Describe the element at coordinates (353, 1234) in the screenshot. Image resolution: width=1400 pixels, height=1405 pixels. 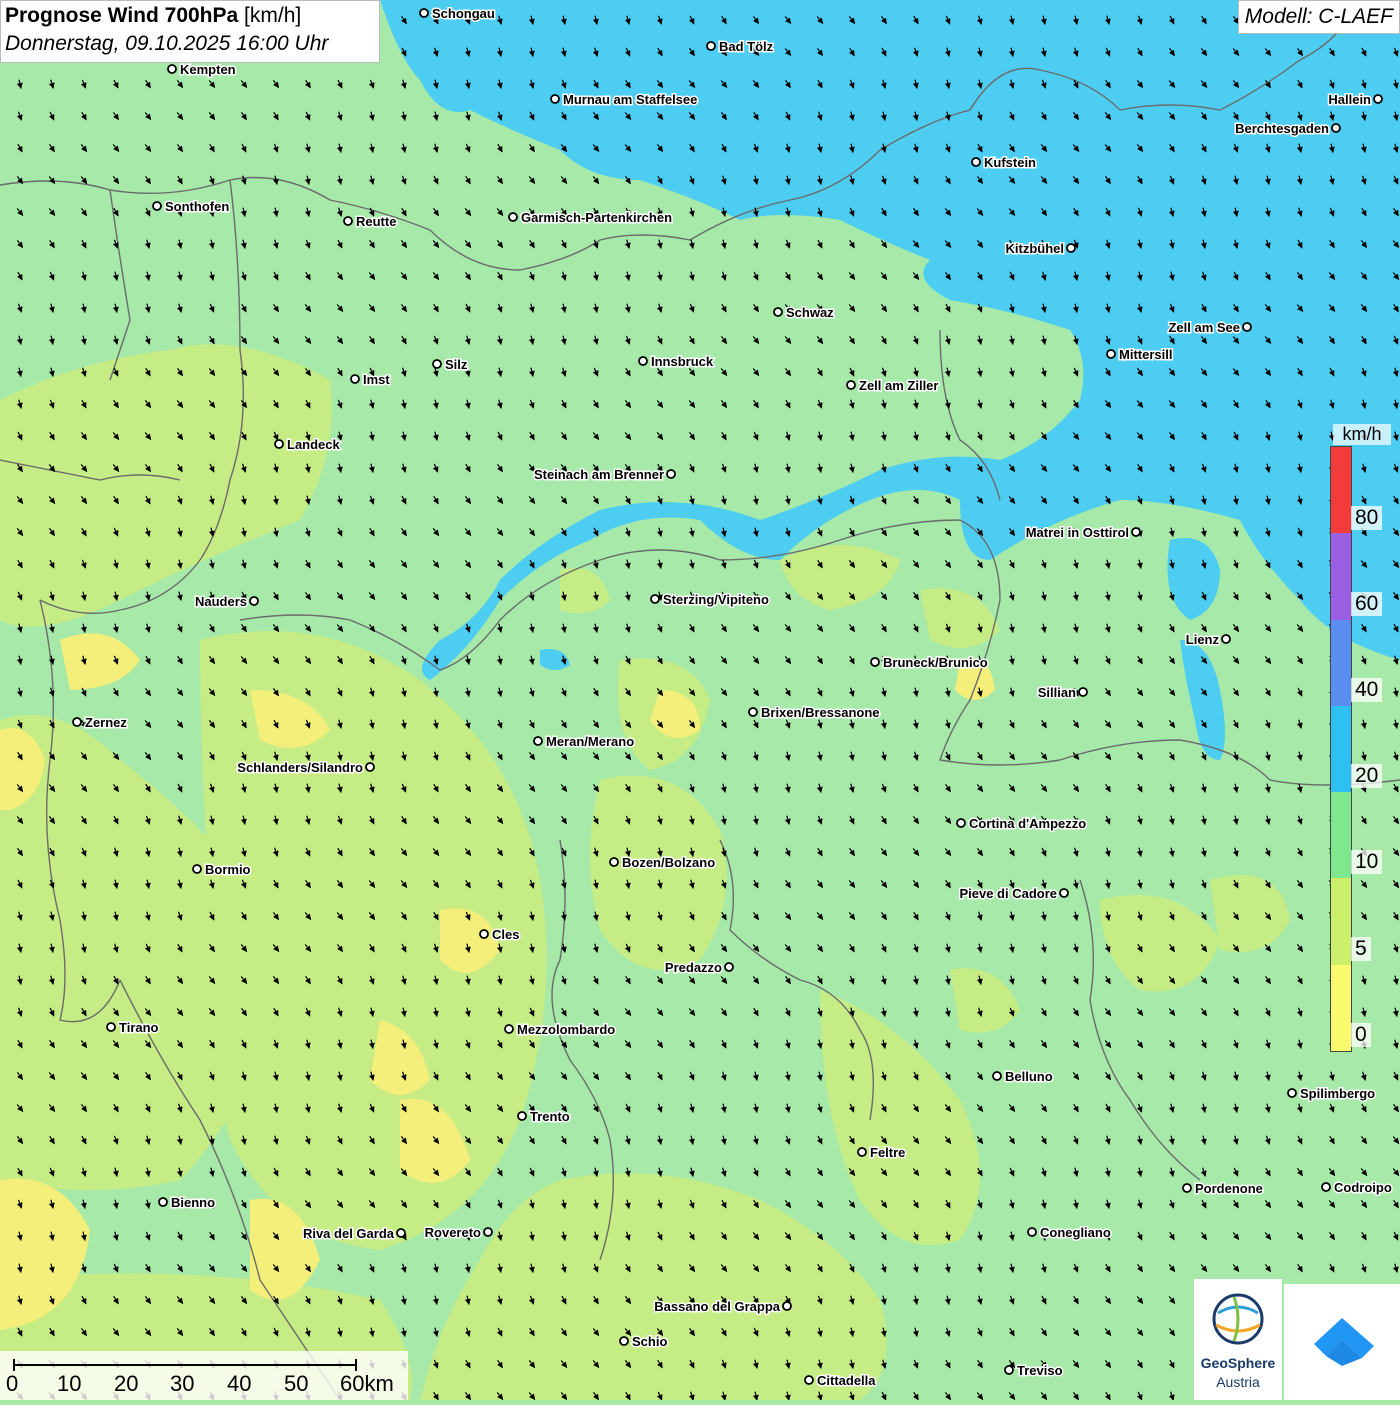
I see `city-riva-del-garda: Riva del Garda` at that location.